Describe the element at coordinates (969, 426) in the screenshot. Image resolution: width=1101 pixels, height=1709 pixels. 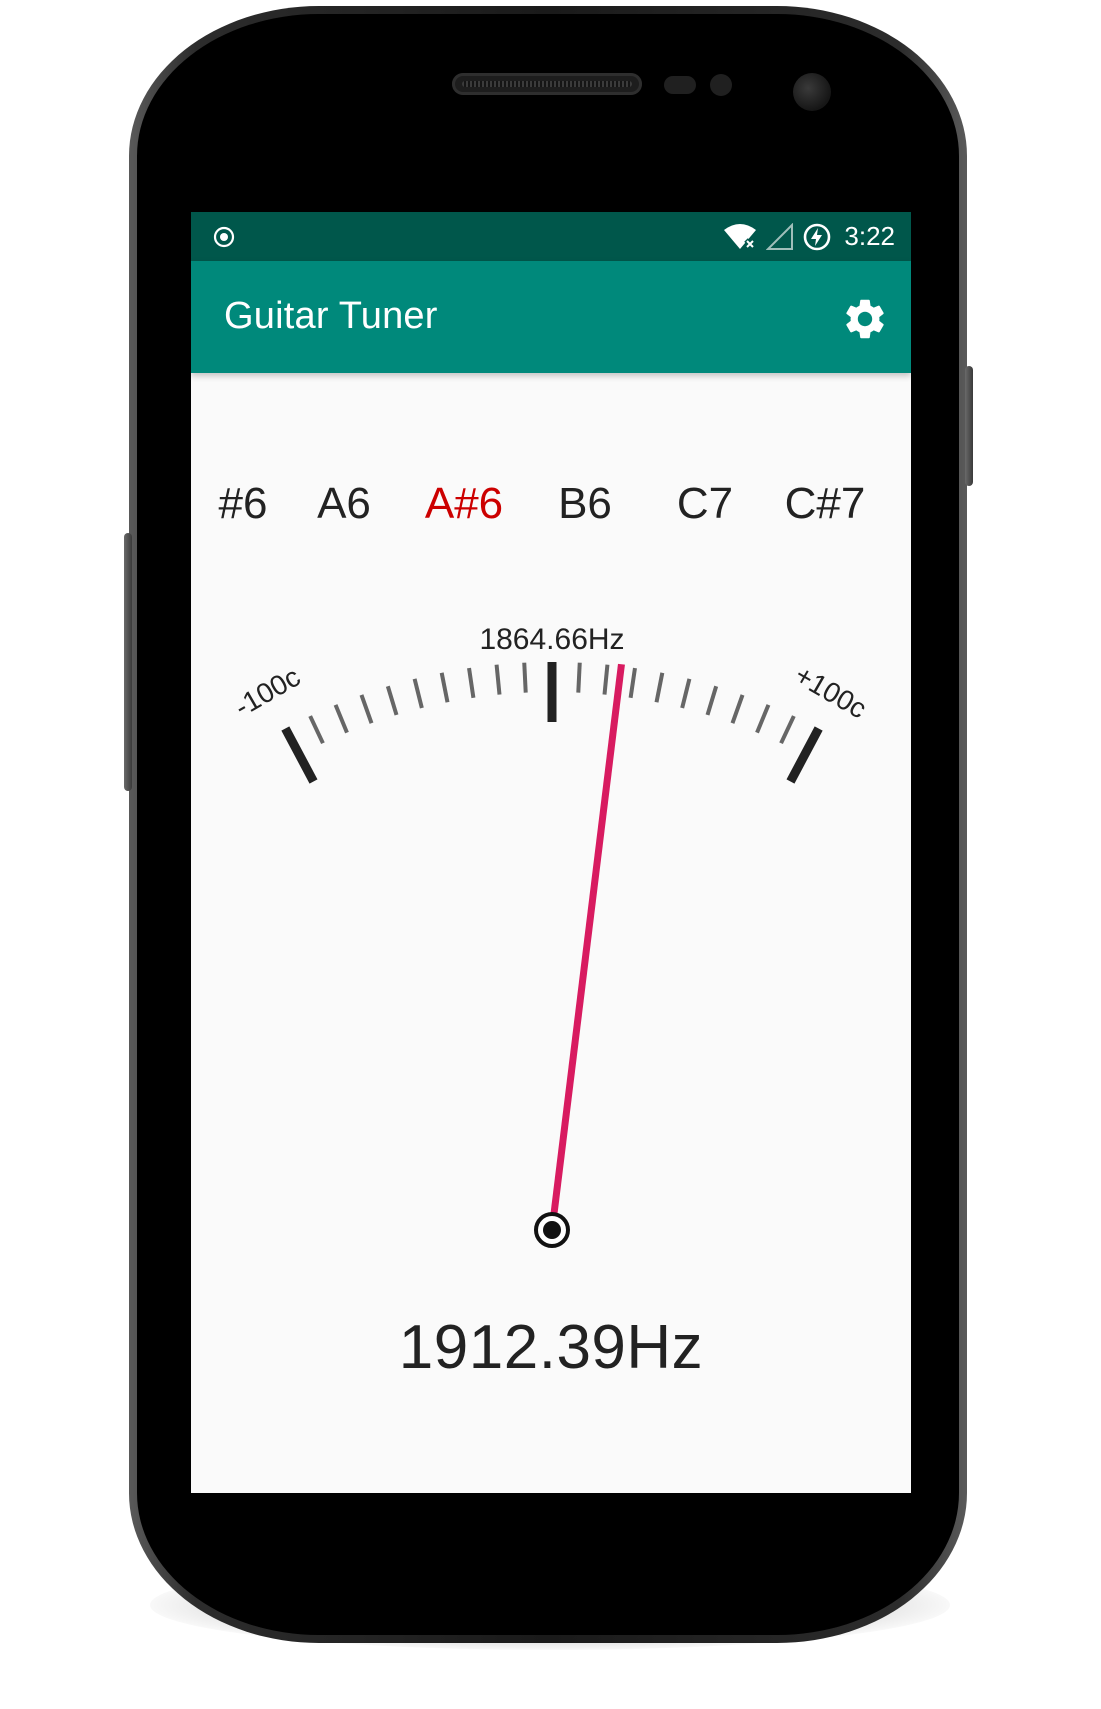
I see `power-button` at that location.